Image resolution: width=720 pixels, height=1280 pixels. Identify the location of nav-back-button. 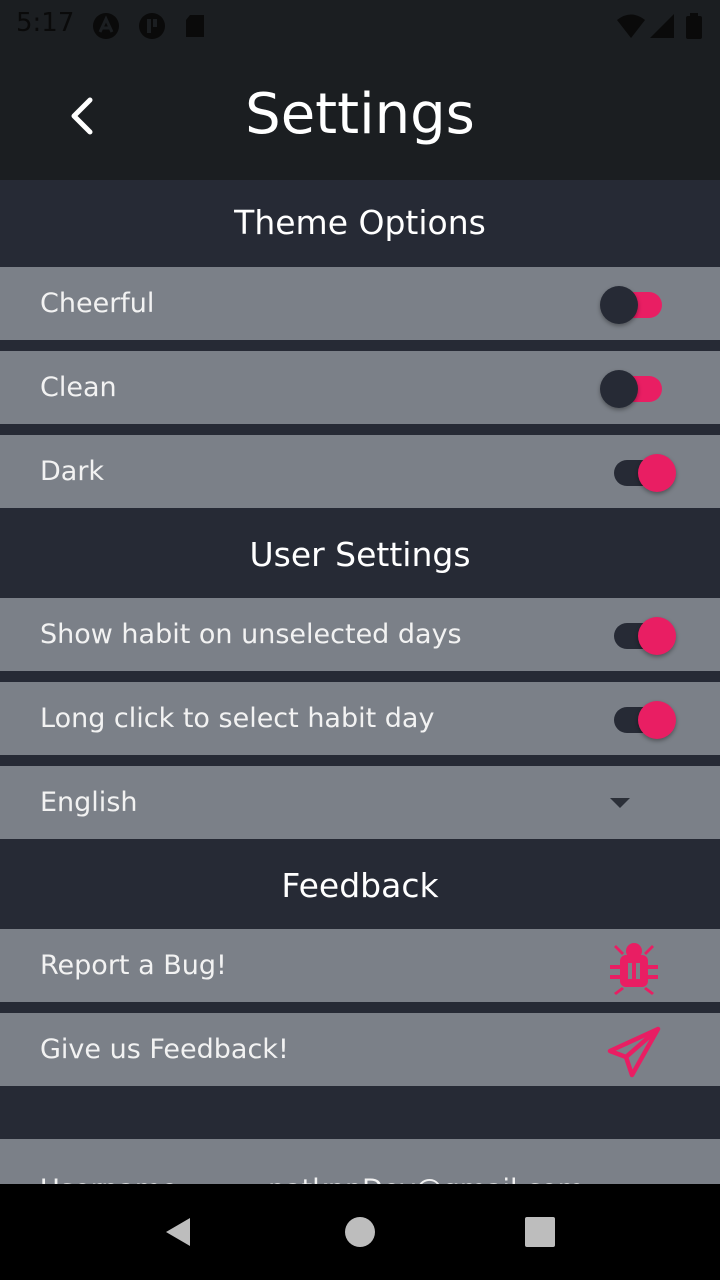
(178, 1232).